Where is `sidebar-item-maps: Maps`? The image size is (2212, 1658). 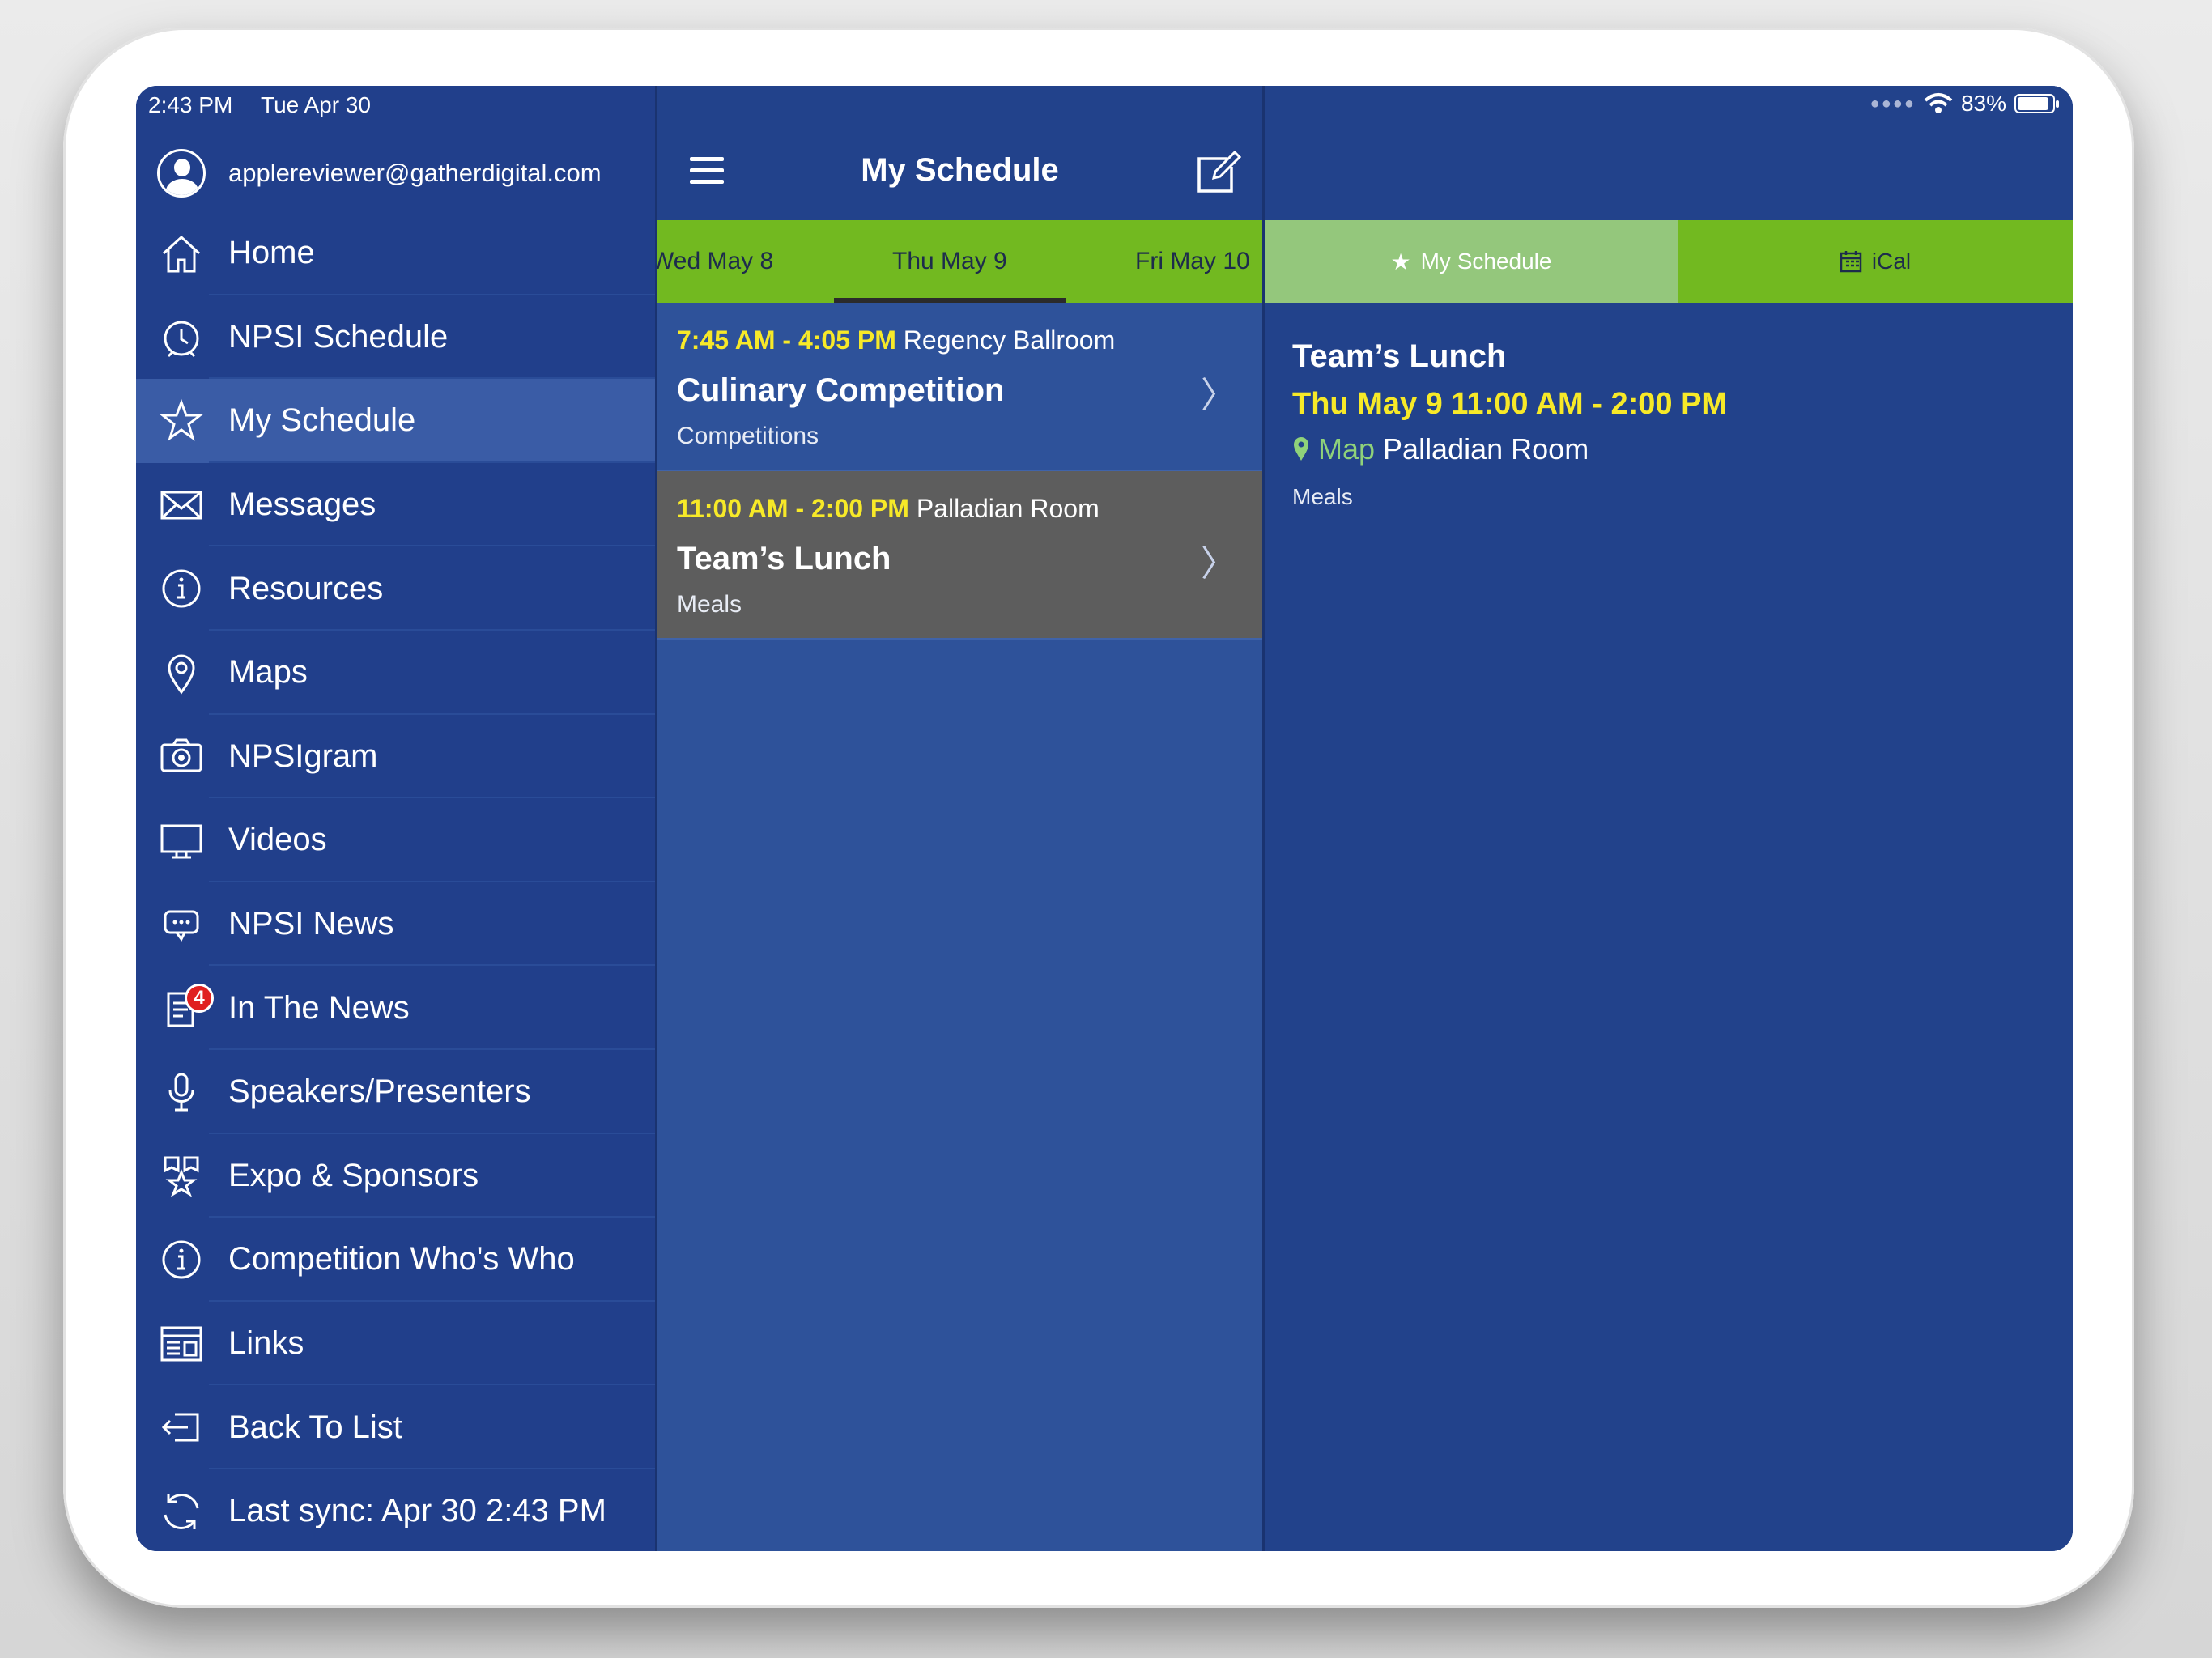 sidebar-item-maps: Maps is located at coordinates (396, 673).